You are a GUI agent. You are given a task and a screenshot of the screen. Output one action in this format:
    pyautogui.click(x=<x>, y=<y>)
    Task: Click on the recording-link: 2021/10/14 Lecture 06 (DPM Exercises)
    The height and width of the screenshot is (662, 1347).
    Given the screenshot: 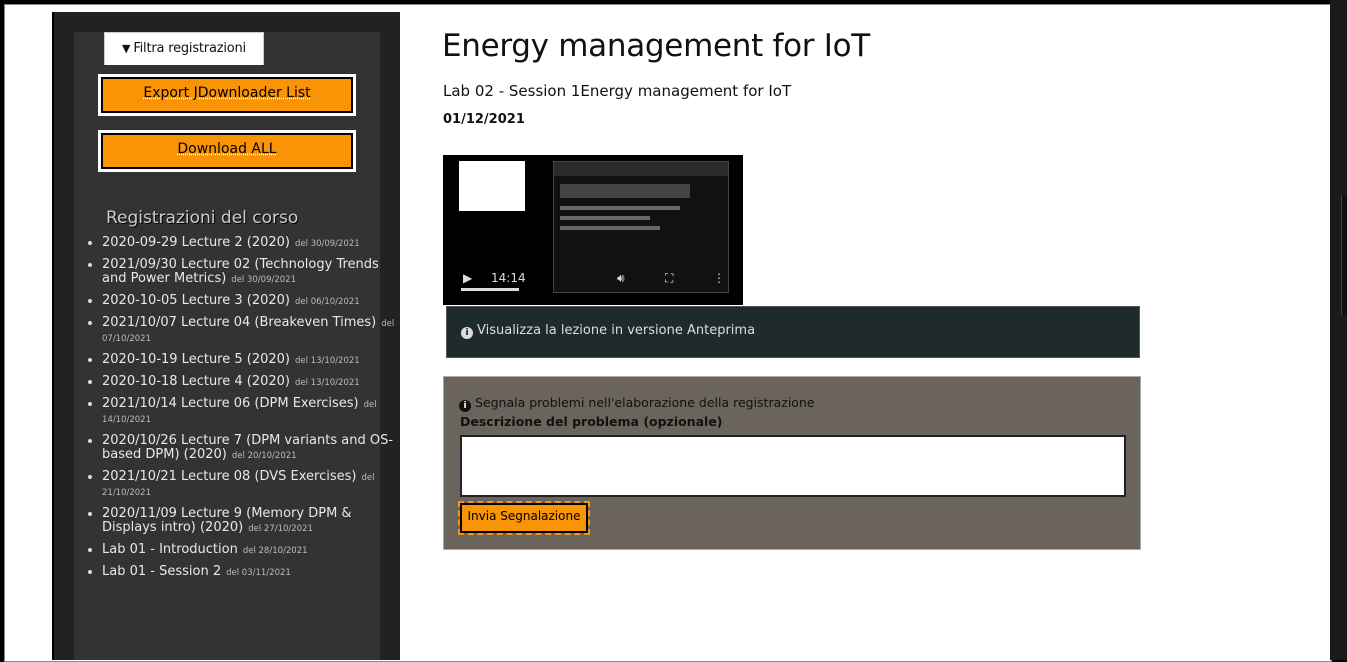 What is the action you would take?
    pyautogui.click(x=230, y=403)
    